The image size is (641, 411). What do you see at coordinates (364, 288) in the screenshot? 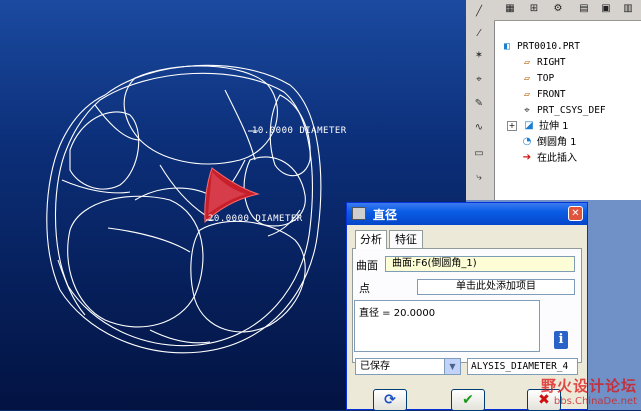
I see `point-label: 点` at bounding box center [364, 288].